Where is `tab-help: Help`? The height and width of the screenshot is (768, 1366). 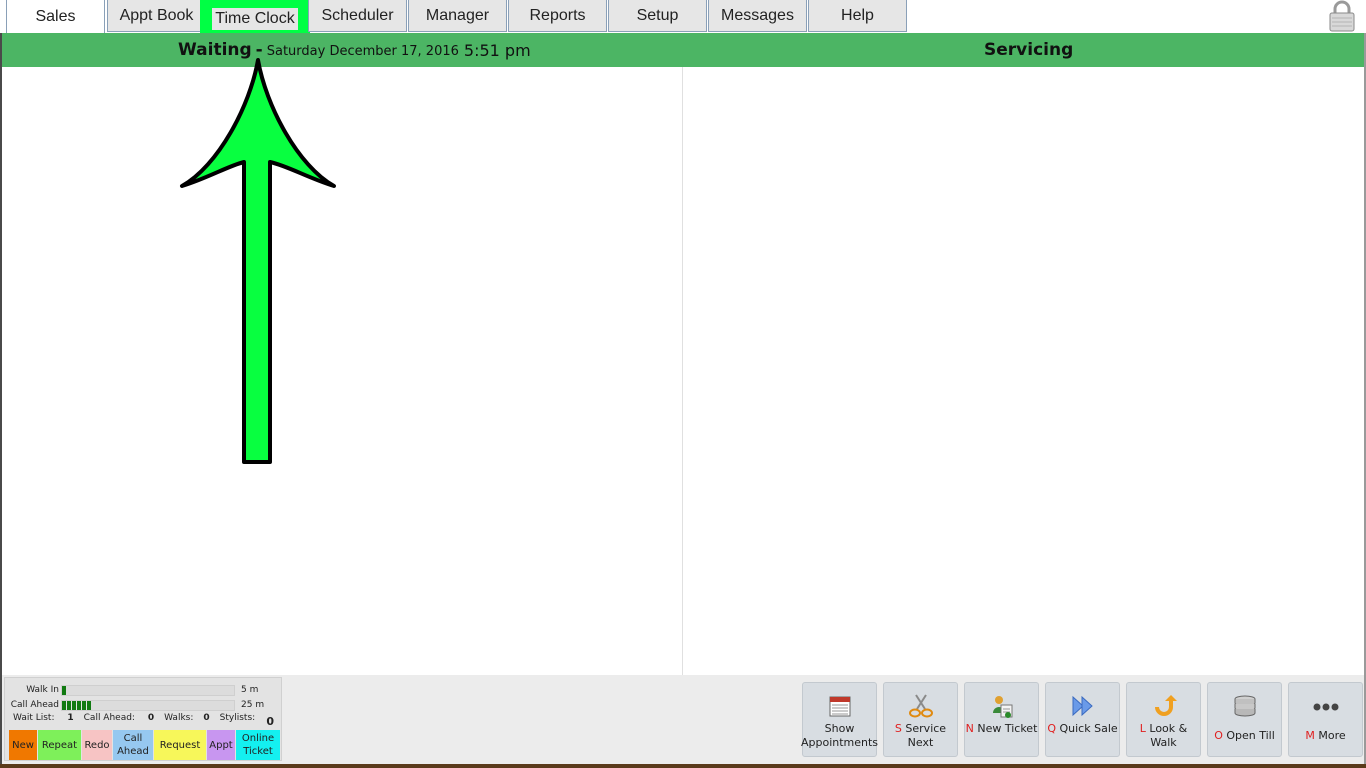
tab-help: Help is located at coordinates (857, 16).